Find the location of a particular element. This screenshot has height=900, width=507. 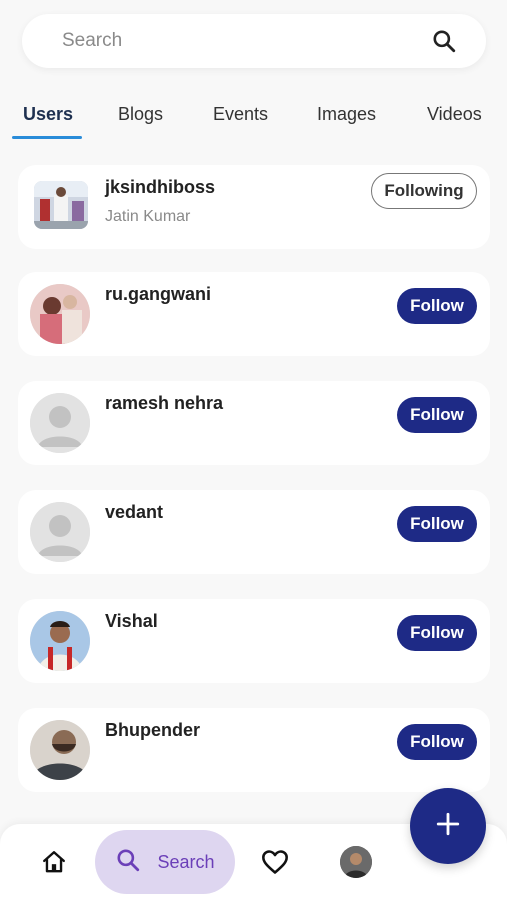

user-card: jksindhiboss Jatin Kumar Following is located at coordinates (254, 207).